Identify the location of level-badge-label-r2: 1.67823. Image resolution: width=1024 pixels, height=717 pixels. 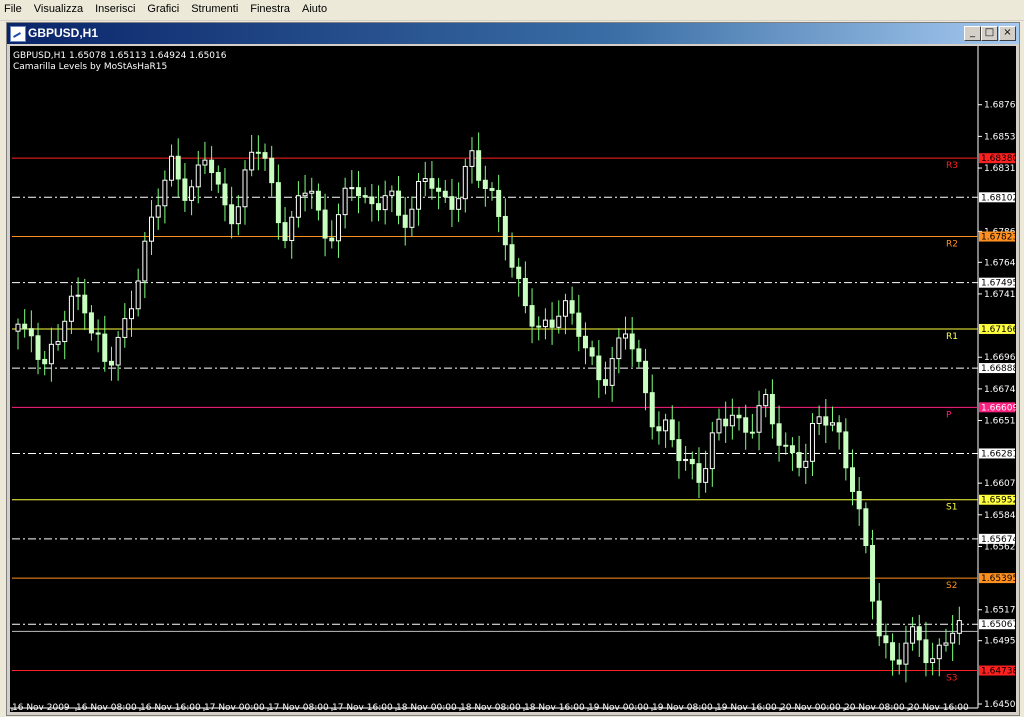
(998, 238).